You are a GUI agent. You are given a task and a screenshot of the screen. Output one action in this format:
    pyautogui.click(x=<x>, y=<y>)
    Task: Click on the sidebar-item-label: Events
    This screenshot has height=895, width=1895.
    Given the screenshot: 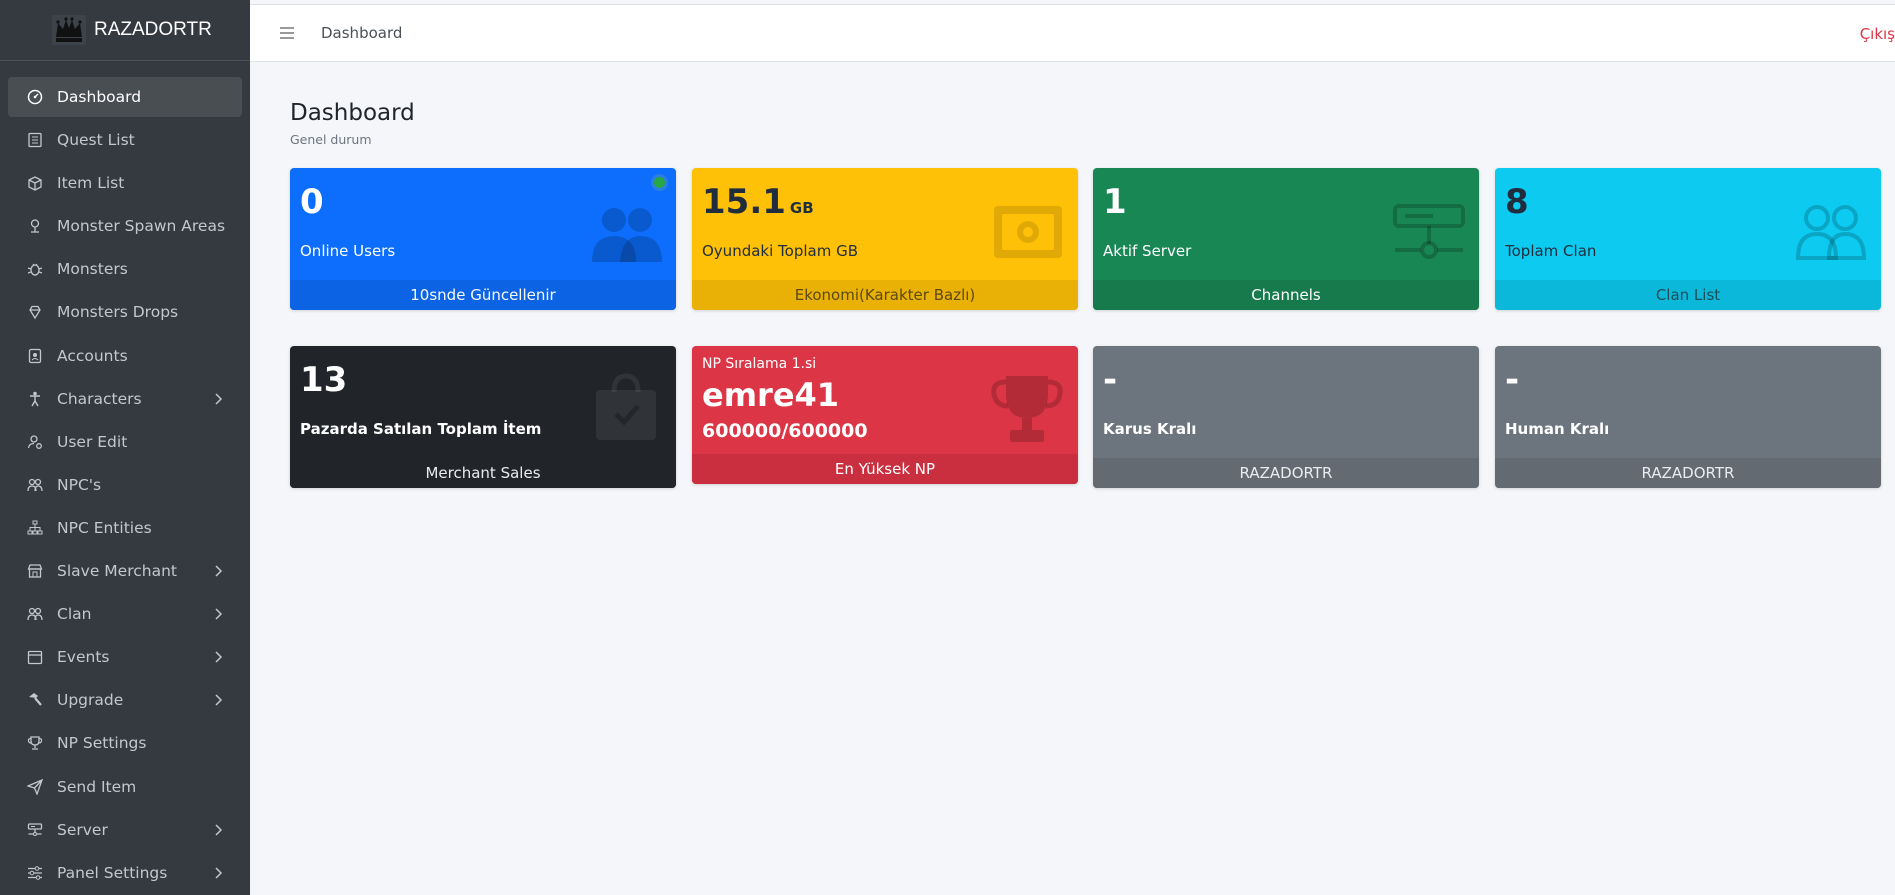 What is the action you would take?
    pyautogui.click(x=83, y=657)
    